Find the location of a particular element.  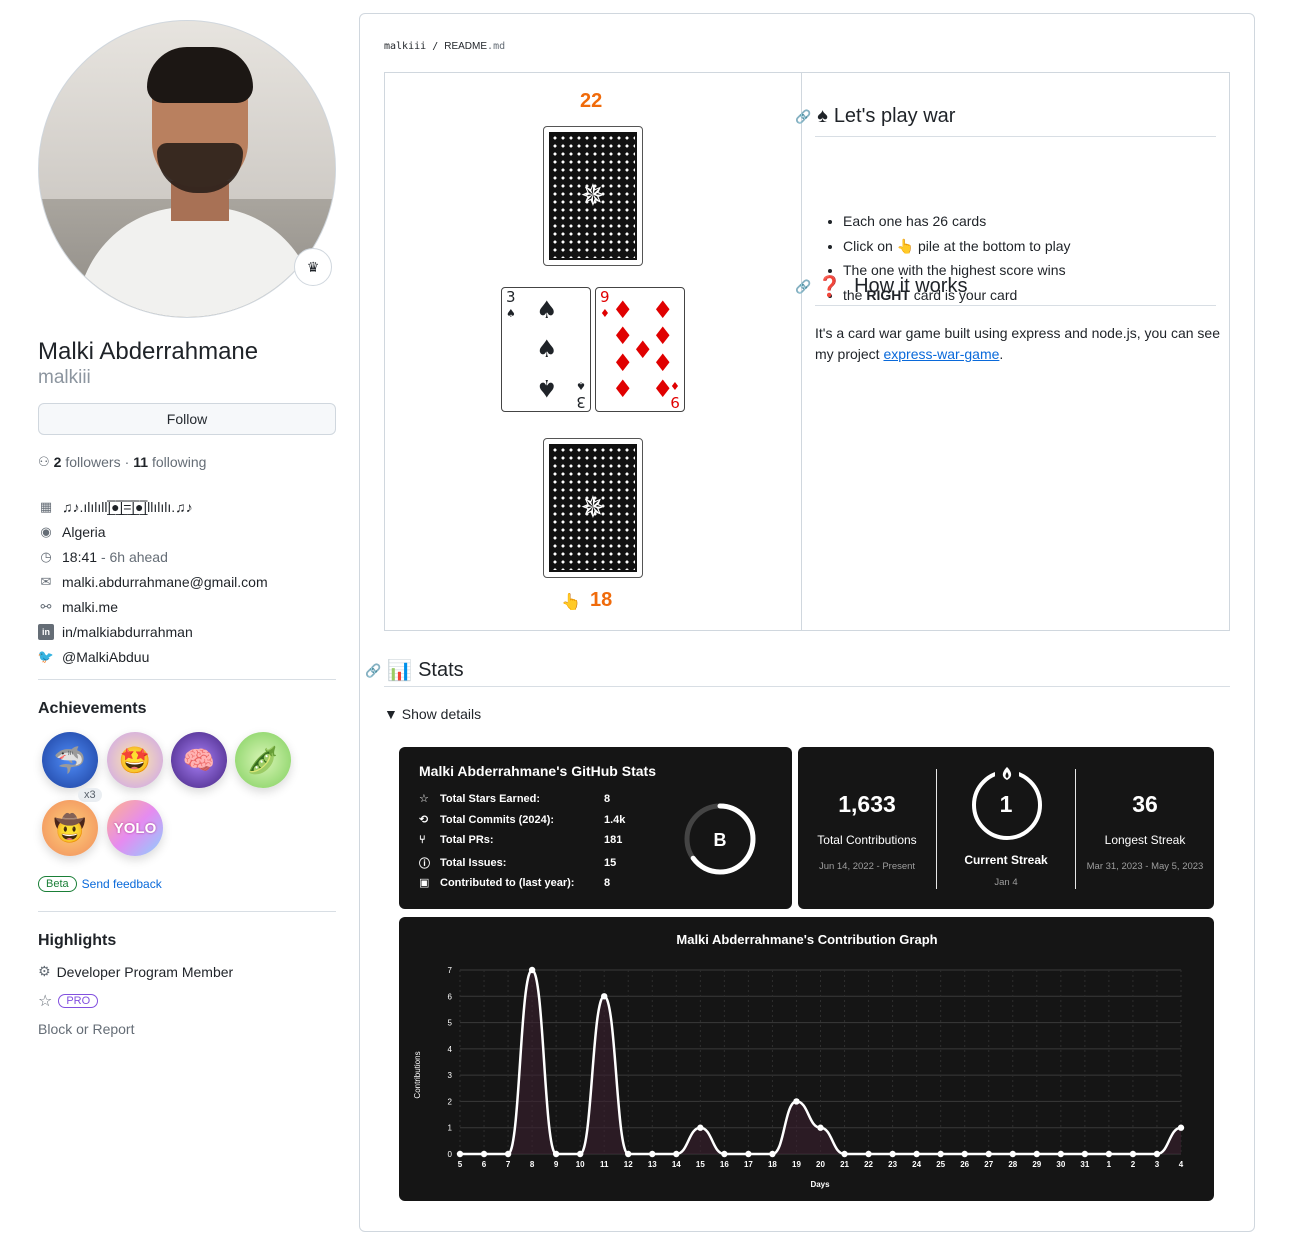

history-icon: ⟲ is located at coordinates (424, 820).